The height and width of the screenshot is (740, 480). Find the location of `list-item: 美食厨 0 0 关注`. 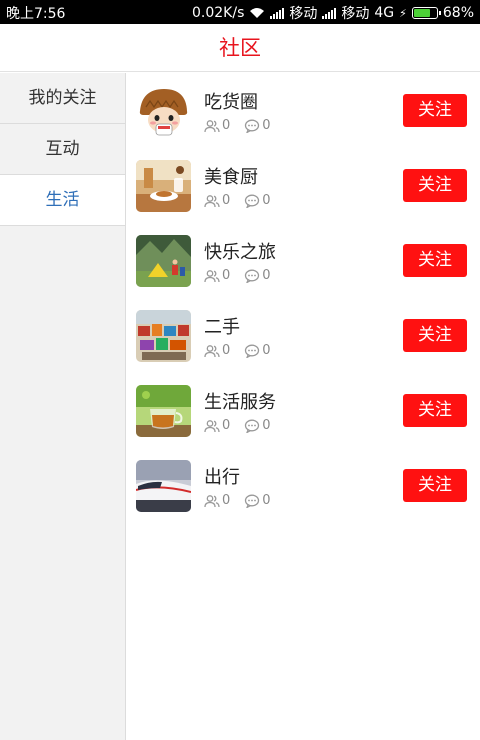

list-item: 美食厨 0 0 关注 is located at coordinates (303, 185).